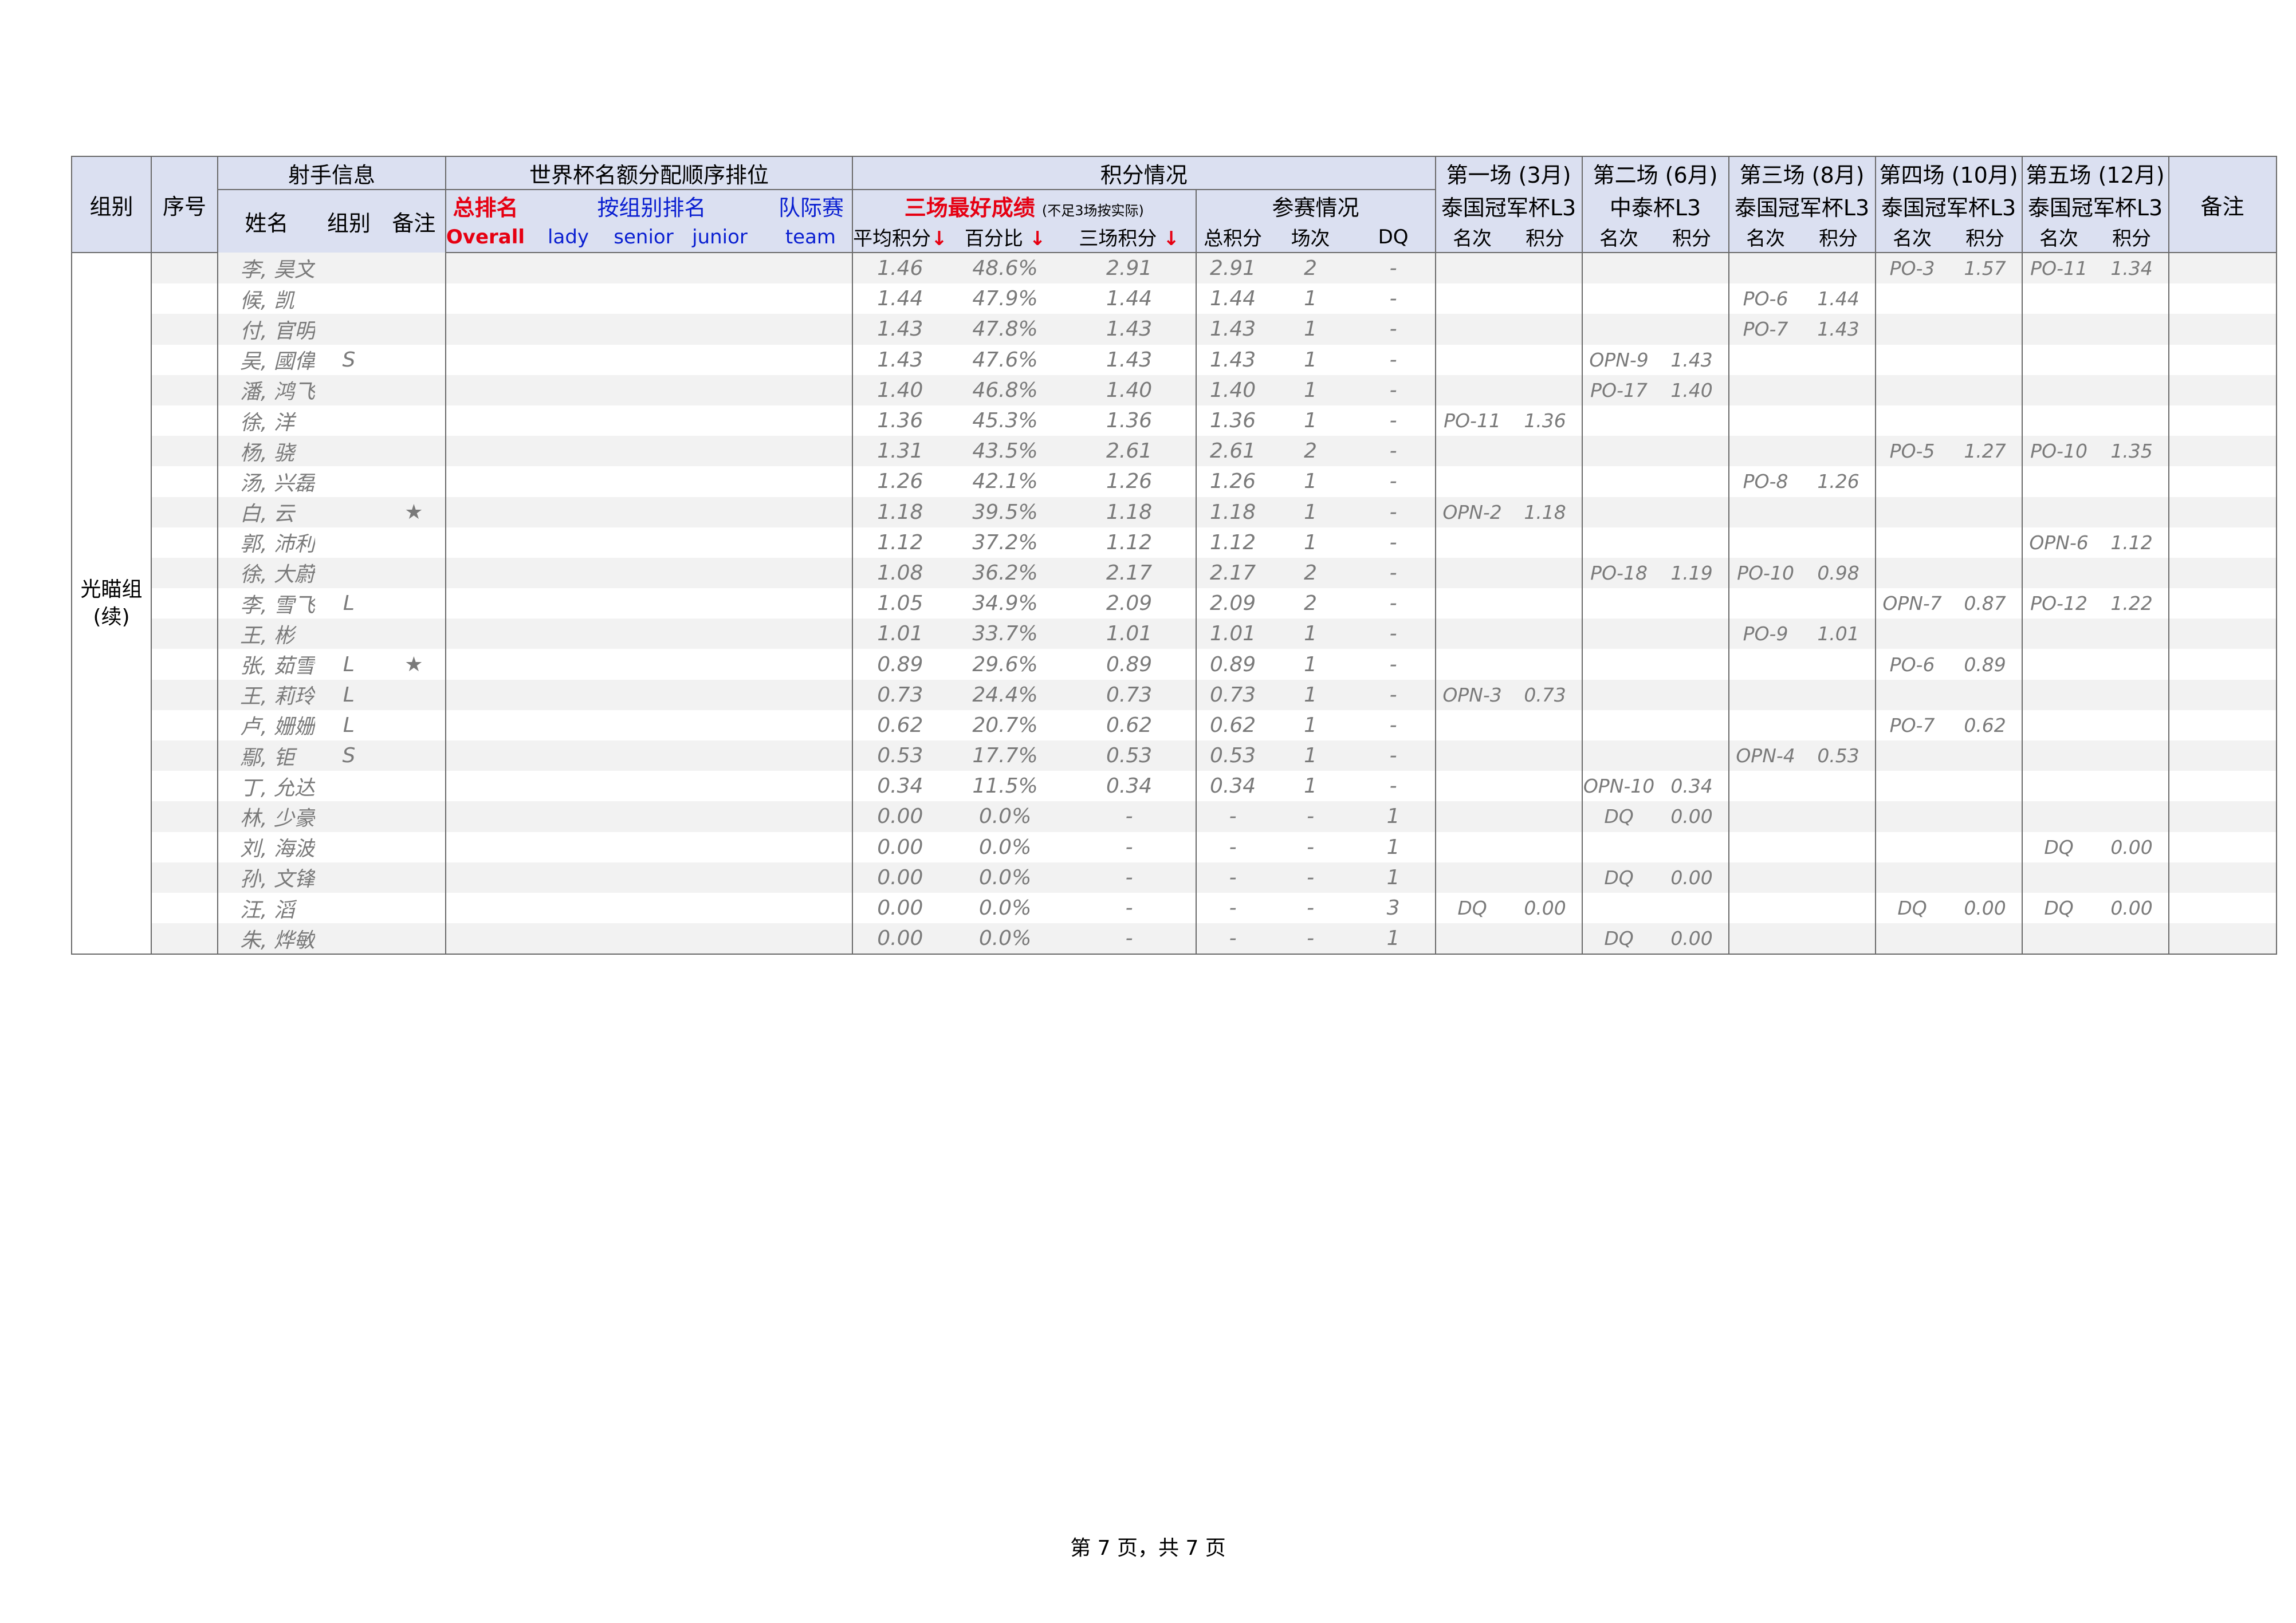  I want to click on group-rank-junior, so click(747, 694).